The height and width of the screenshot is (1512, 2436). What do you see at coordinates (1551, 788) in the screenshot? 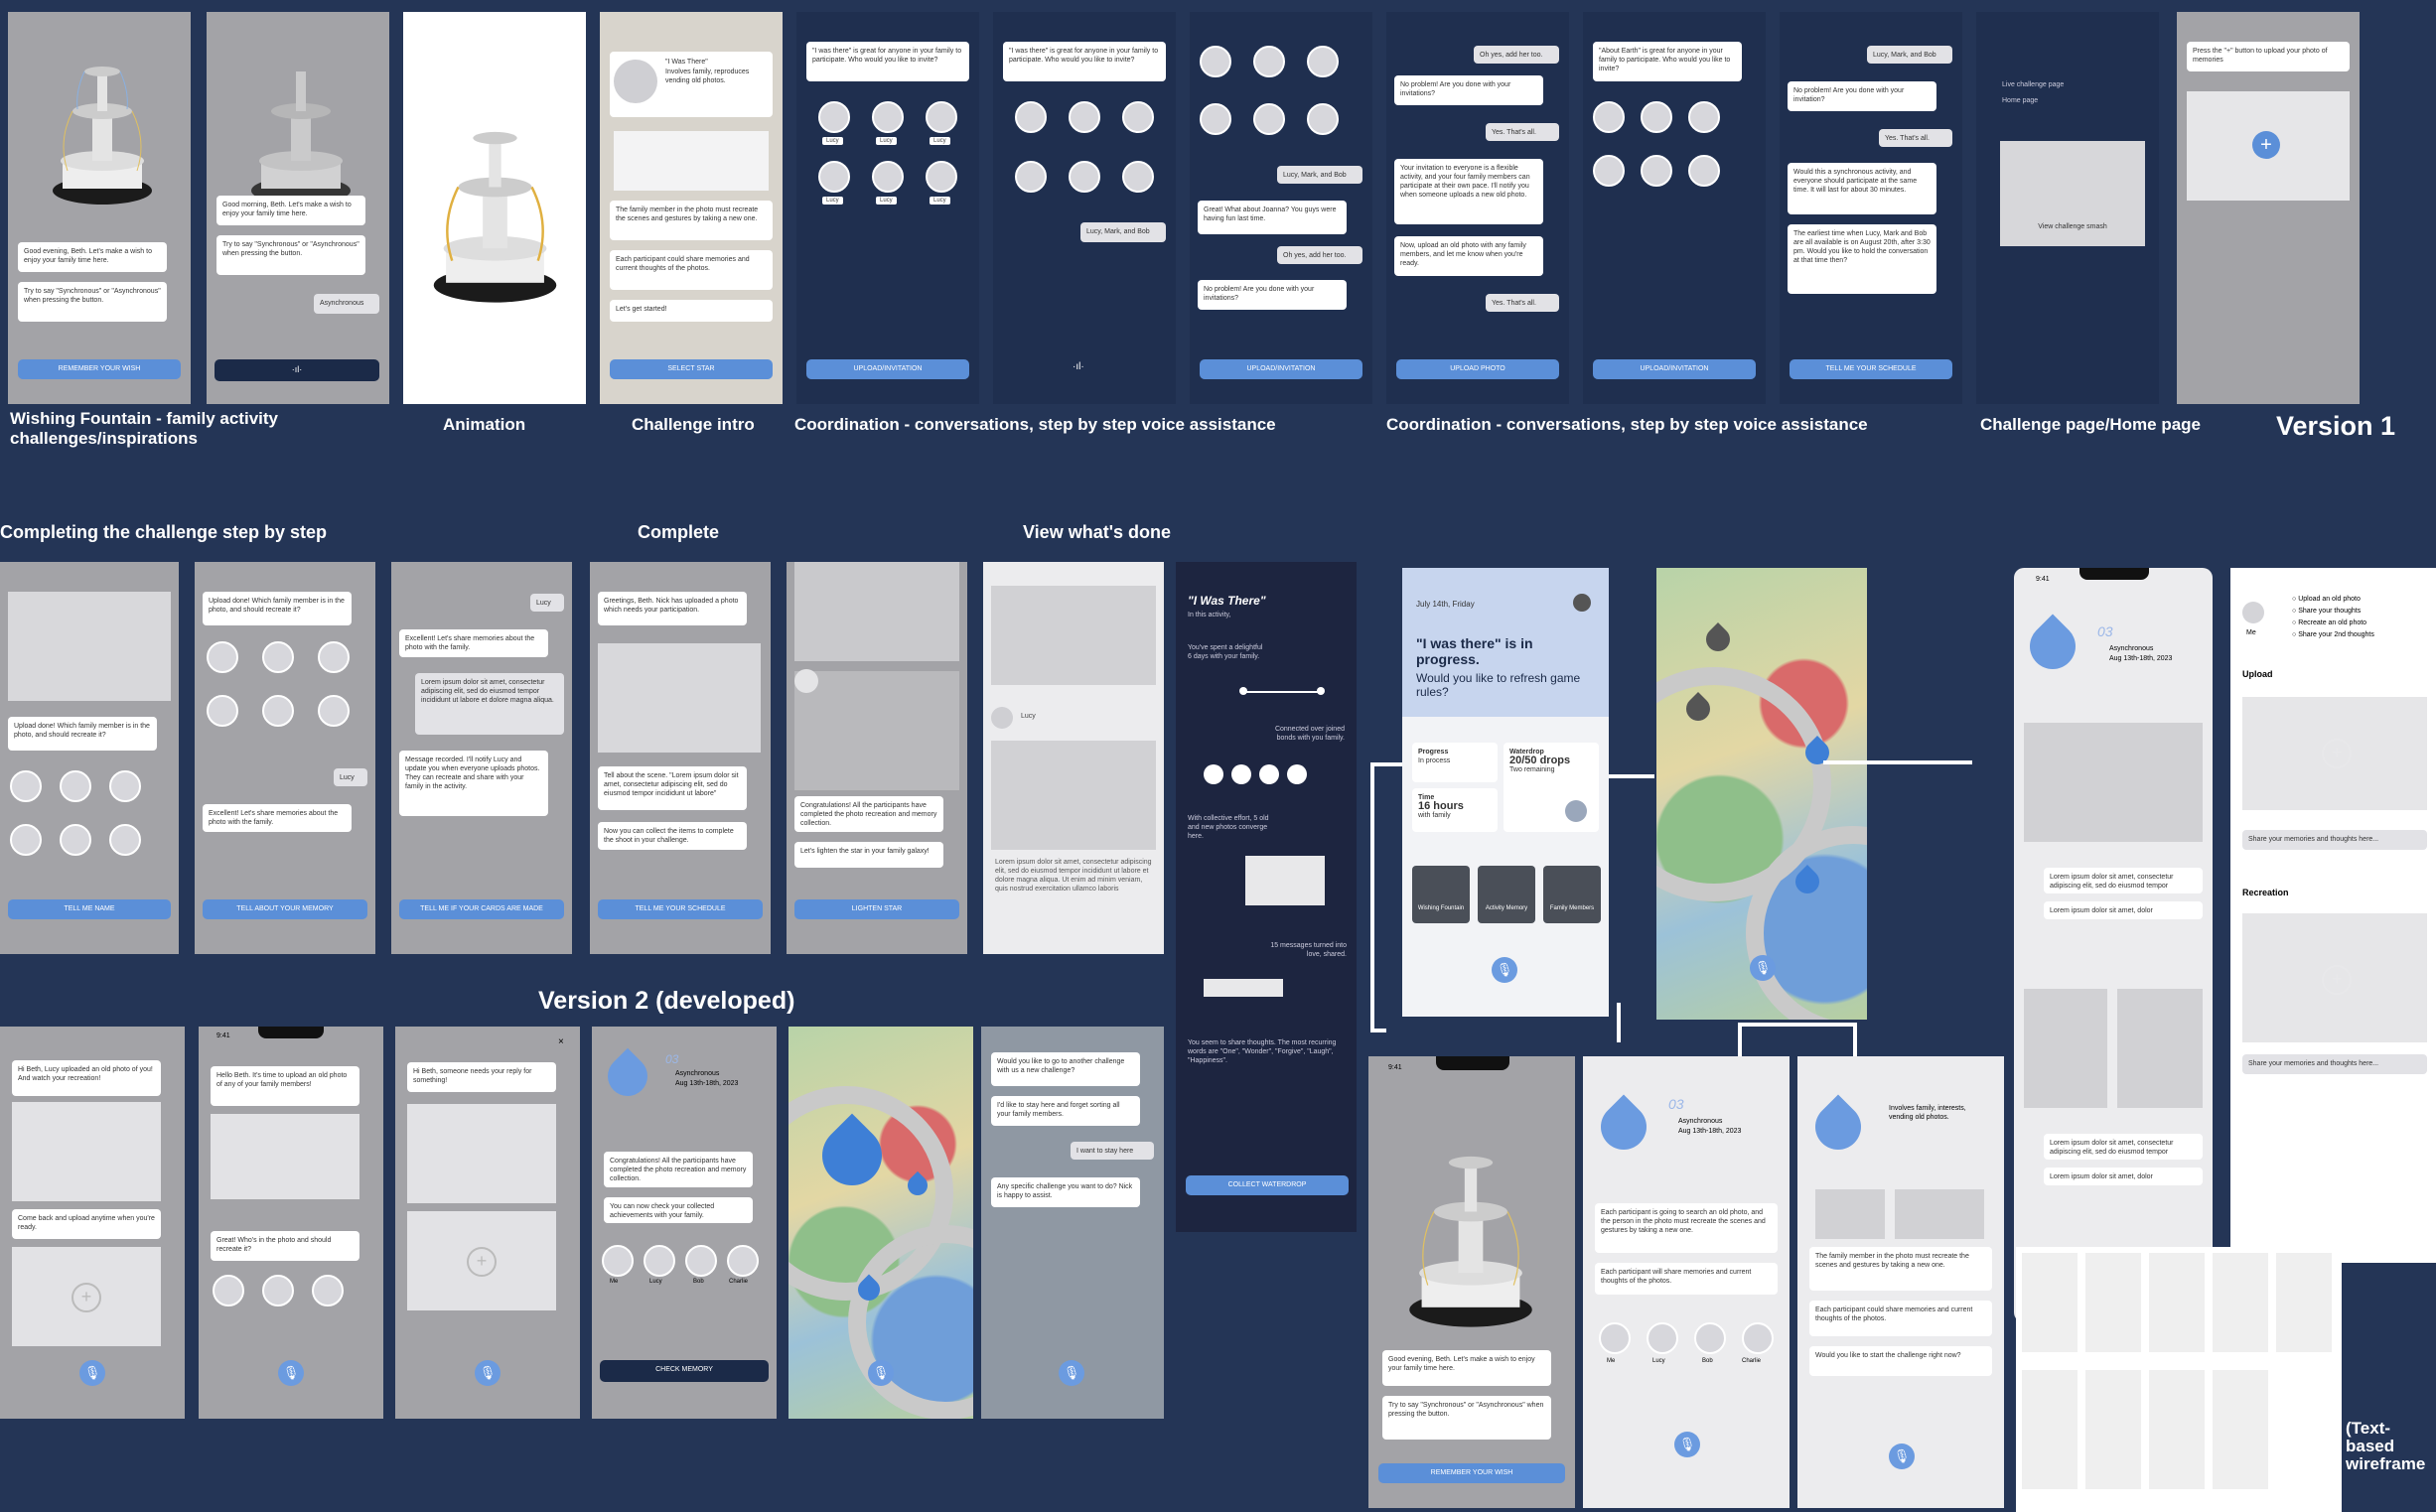
I see `waterdrop-card: Waterdrop 20/50 drops Two remaining` at bounding box center [1551, 788].